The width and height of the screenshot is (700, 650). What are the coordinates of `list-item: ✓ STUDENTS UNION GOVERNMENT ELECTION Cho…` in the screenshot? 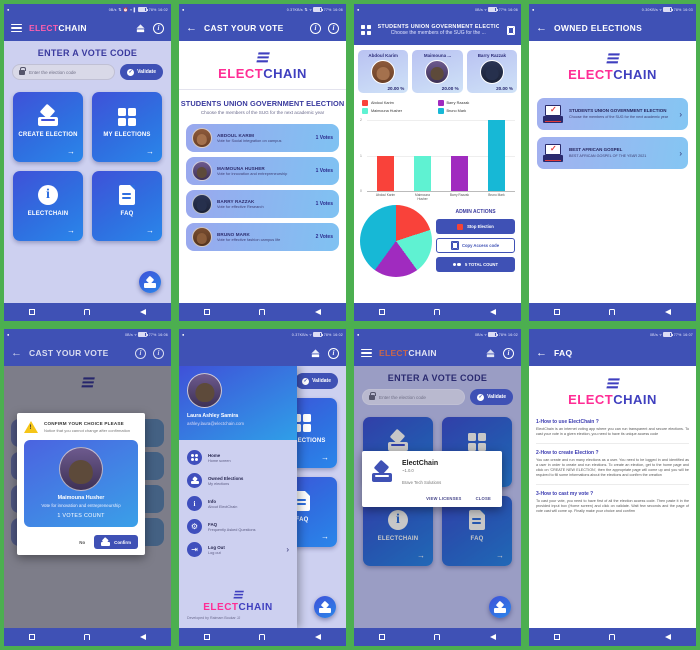 It's located at (612, 114).